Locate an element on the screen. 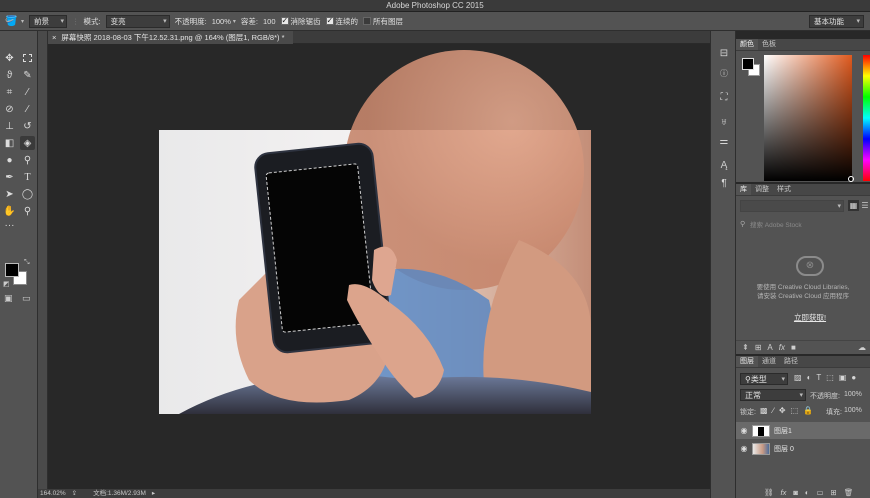 The height and width of the screenshot is (498, 870). link-layers-icon: ⛓ is located at coordinates (769, 492).